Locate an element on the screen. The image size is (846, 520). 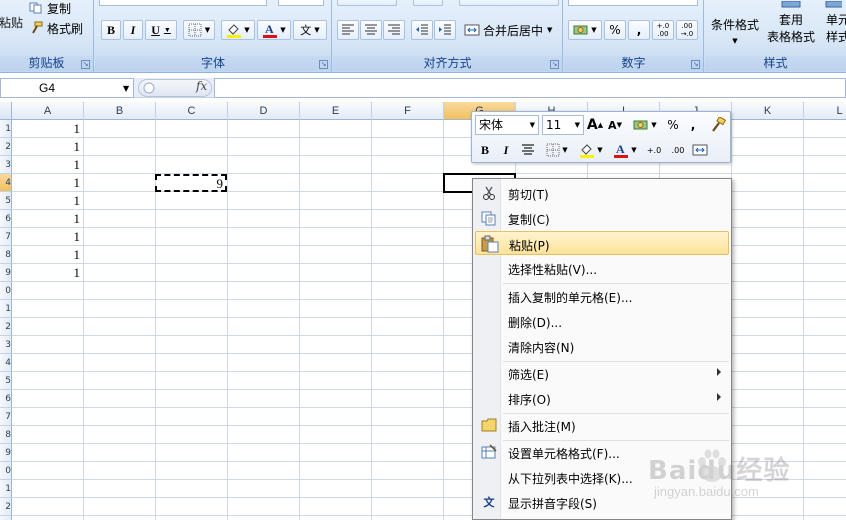
column-header-l: L is located at coordinates (825, 111).